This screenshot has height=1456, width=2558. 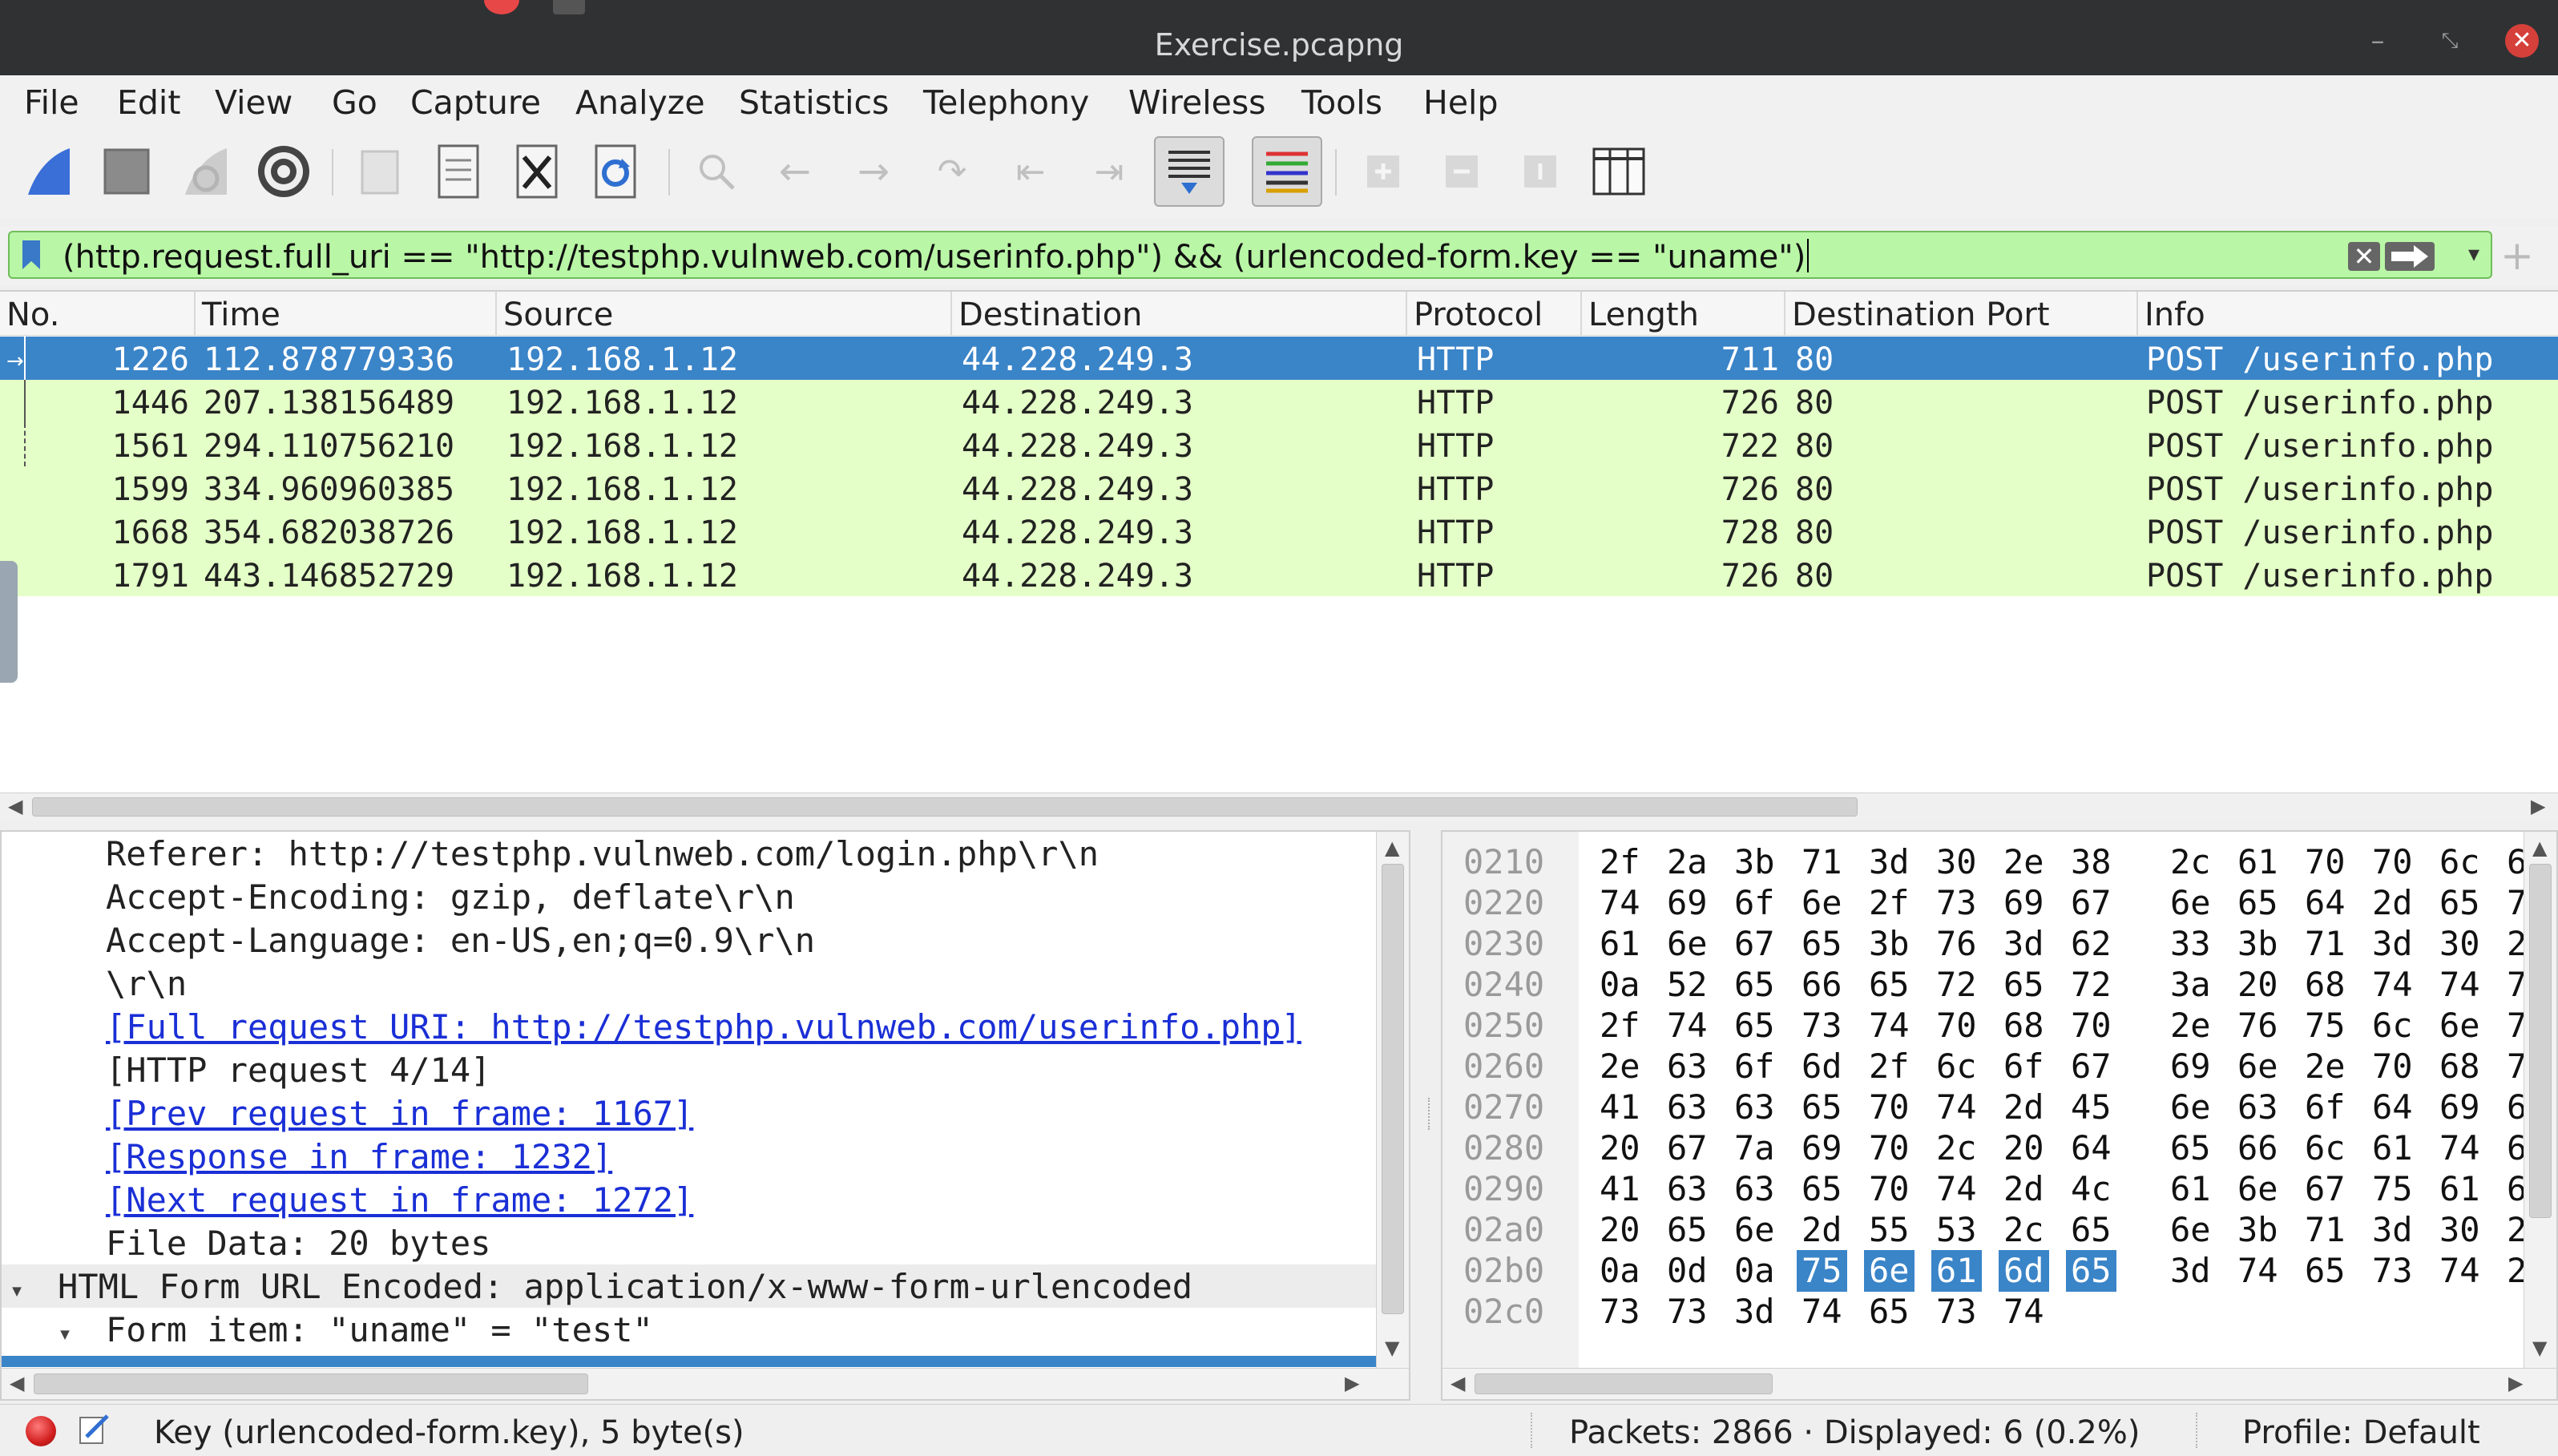 What do you see at coordinates (354, 103) in the screenshot?
I see `menu-go: Go` at bounding box center [354, 103].